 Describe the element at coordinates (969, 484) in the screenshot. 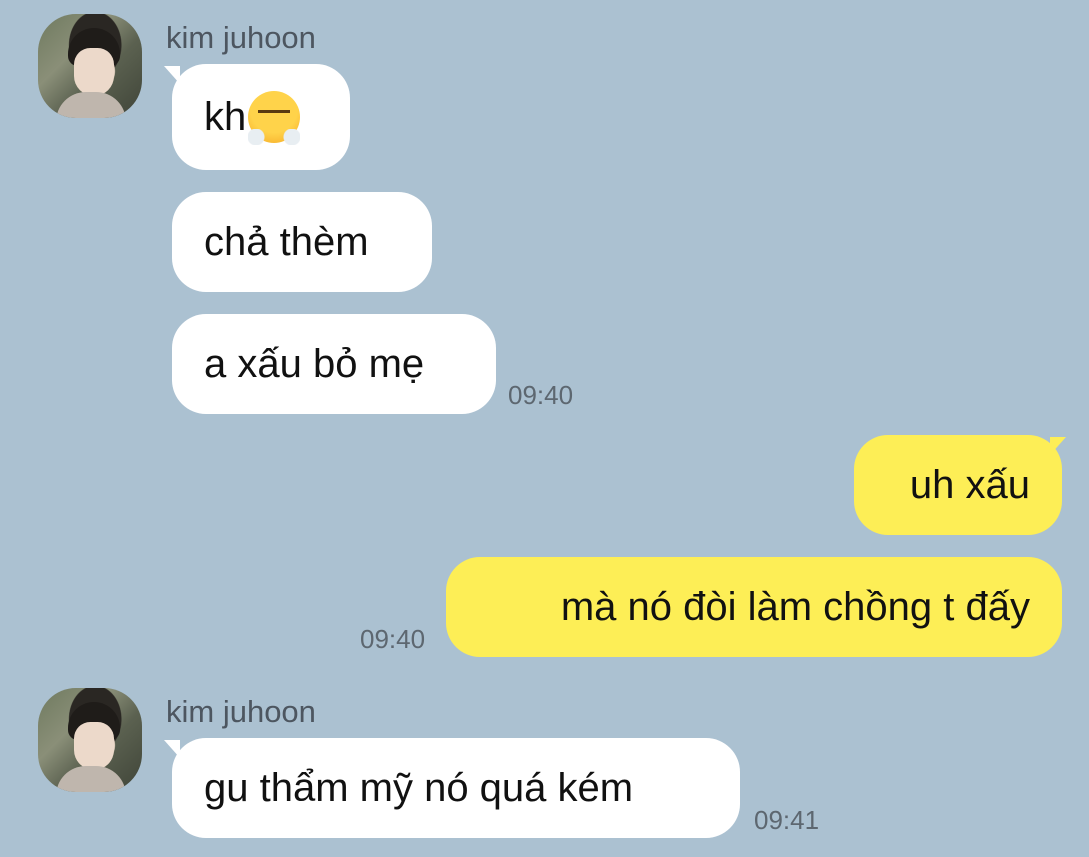

I see `message-text: uh xấu` at that location.